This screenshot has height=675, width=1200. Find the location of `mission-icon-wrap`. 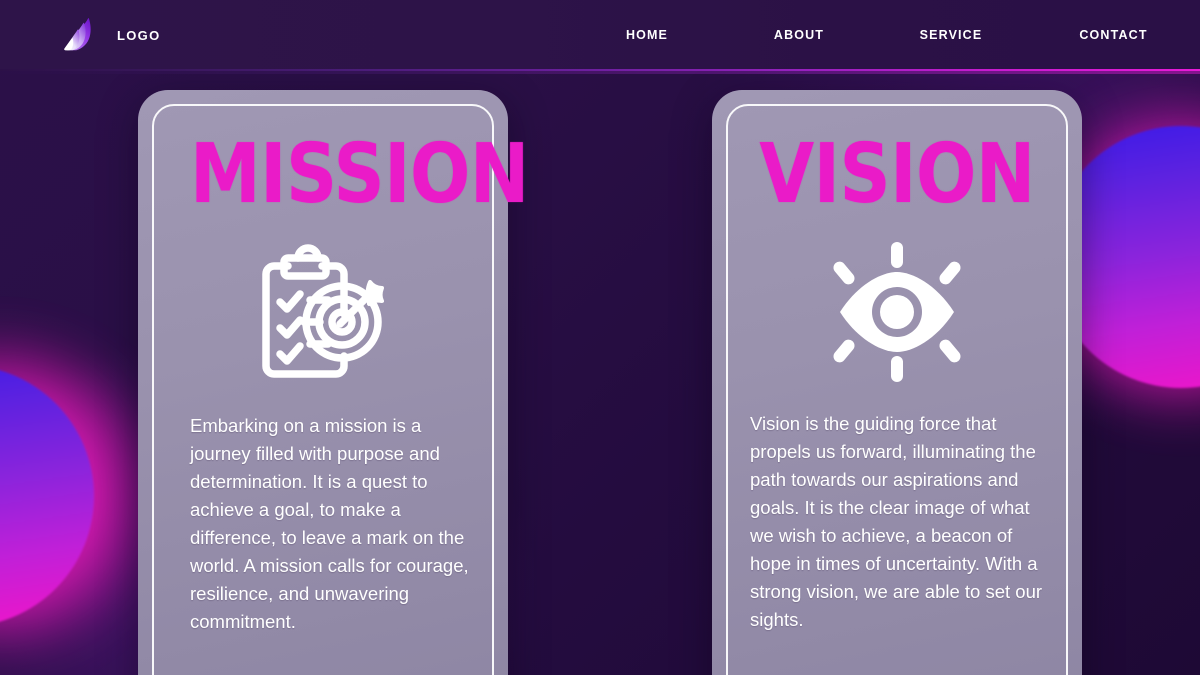

mission-icon-wrap is located at coordinates (330, 313).